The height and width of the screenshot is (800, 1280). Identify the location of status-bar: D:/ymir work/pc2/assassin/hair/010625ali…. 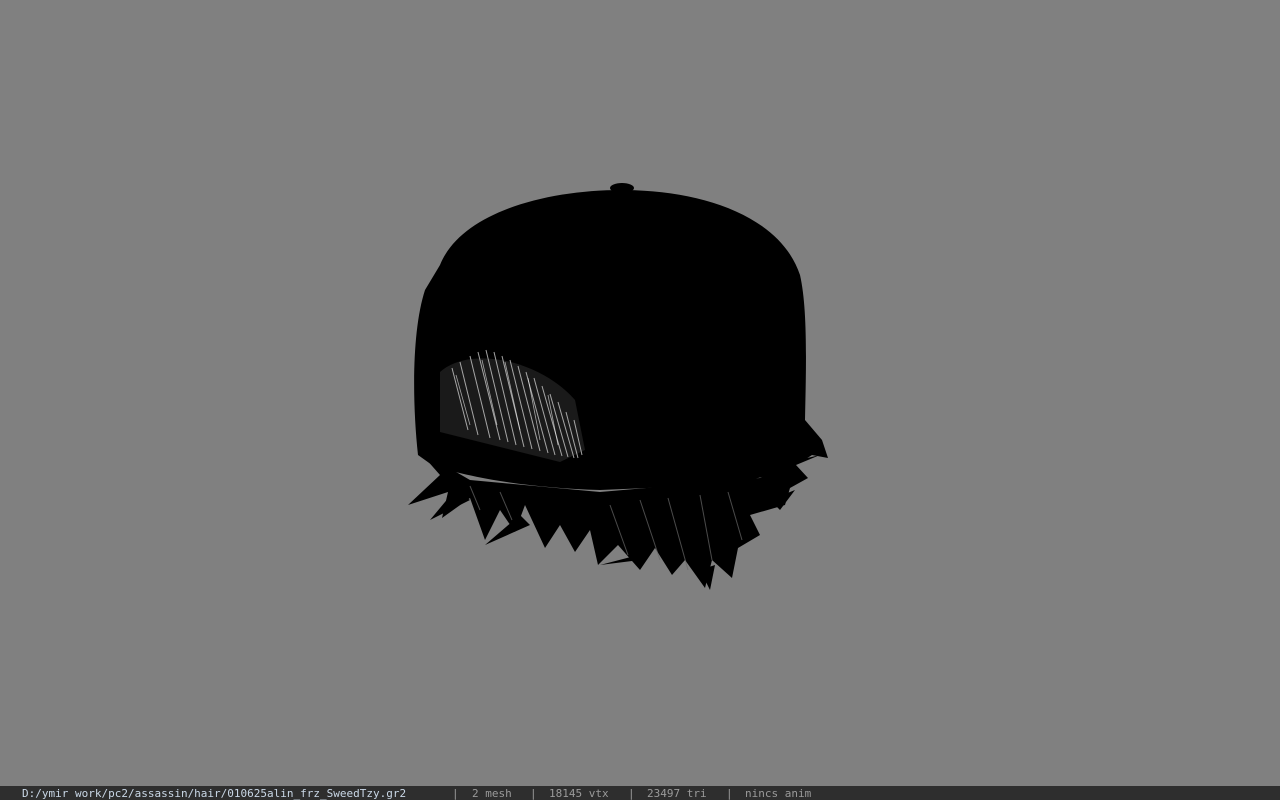
(640, 793).